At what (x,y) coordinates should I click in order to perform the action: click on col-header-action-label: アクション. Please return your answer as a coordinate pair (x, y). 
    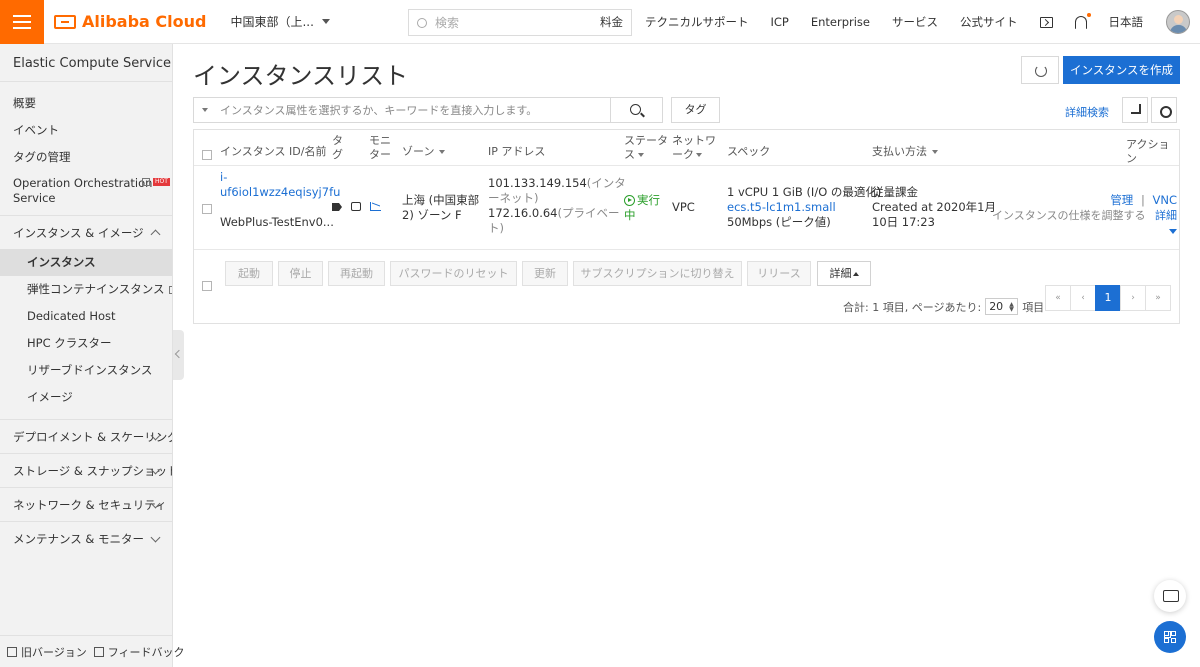
    Looking at the image, I should click on (1148, 151).